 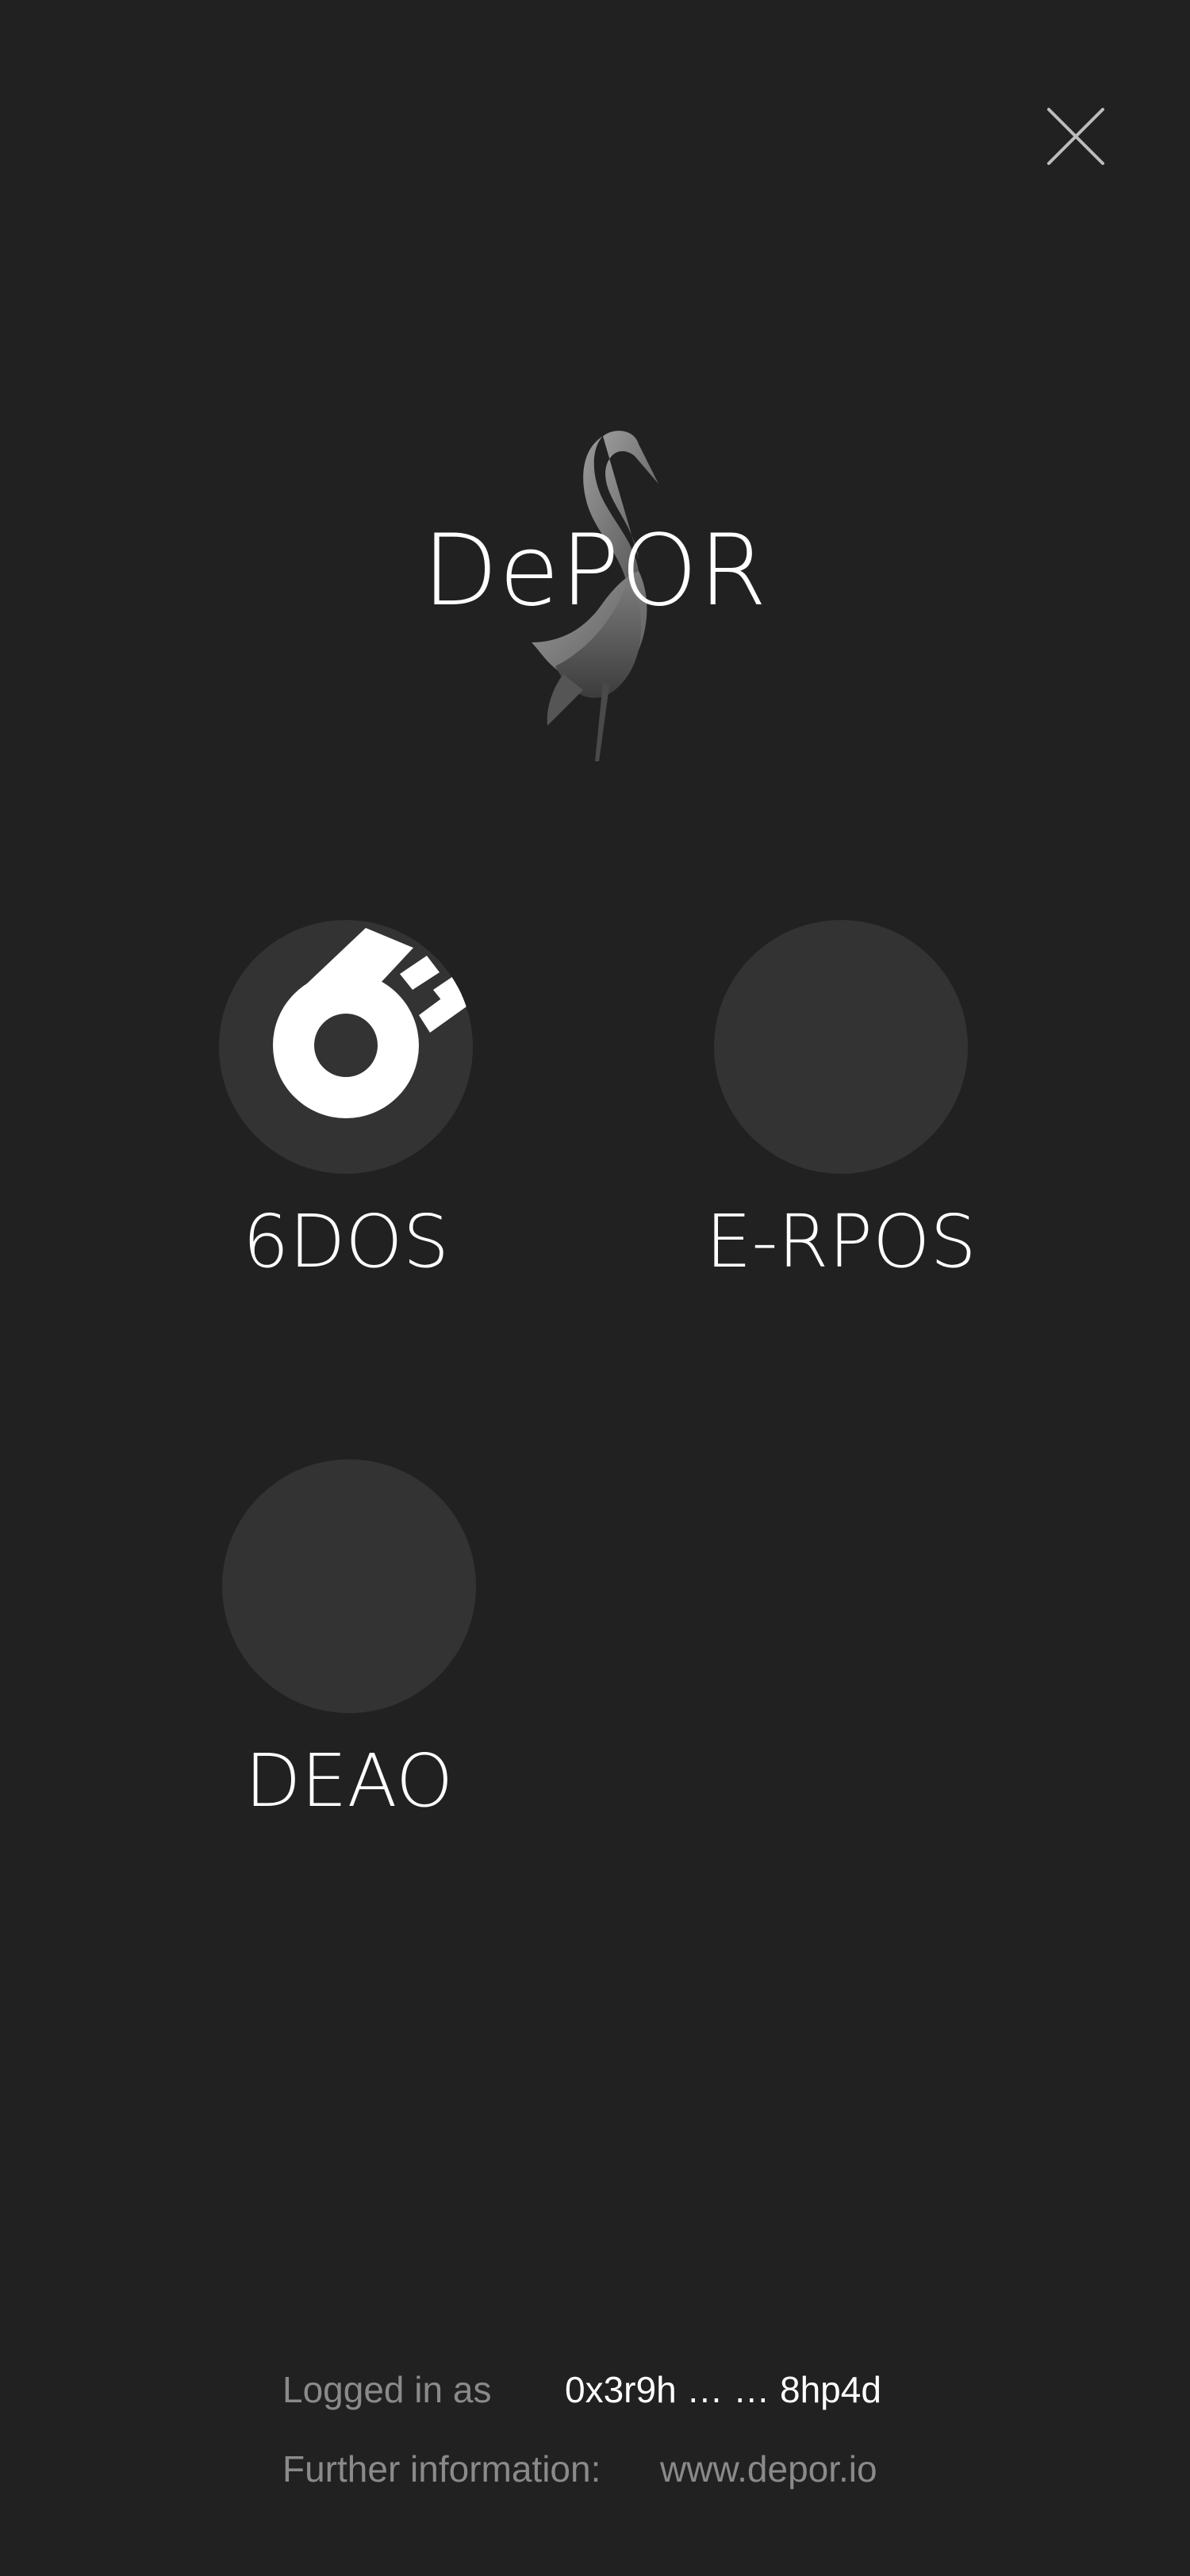 I want to click on app-label: 6DOS, so click(x=346, y=1241).